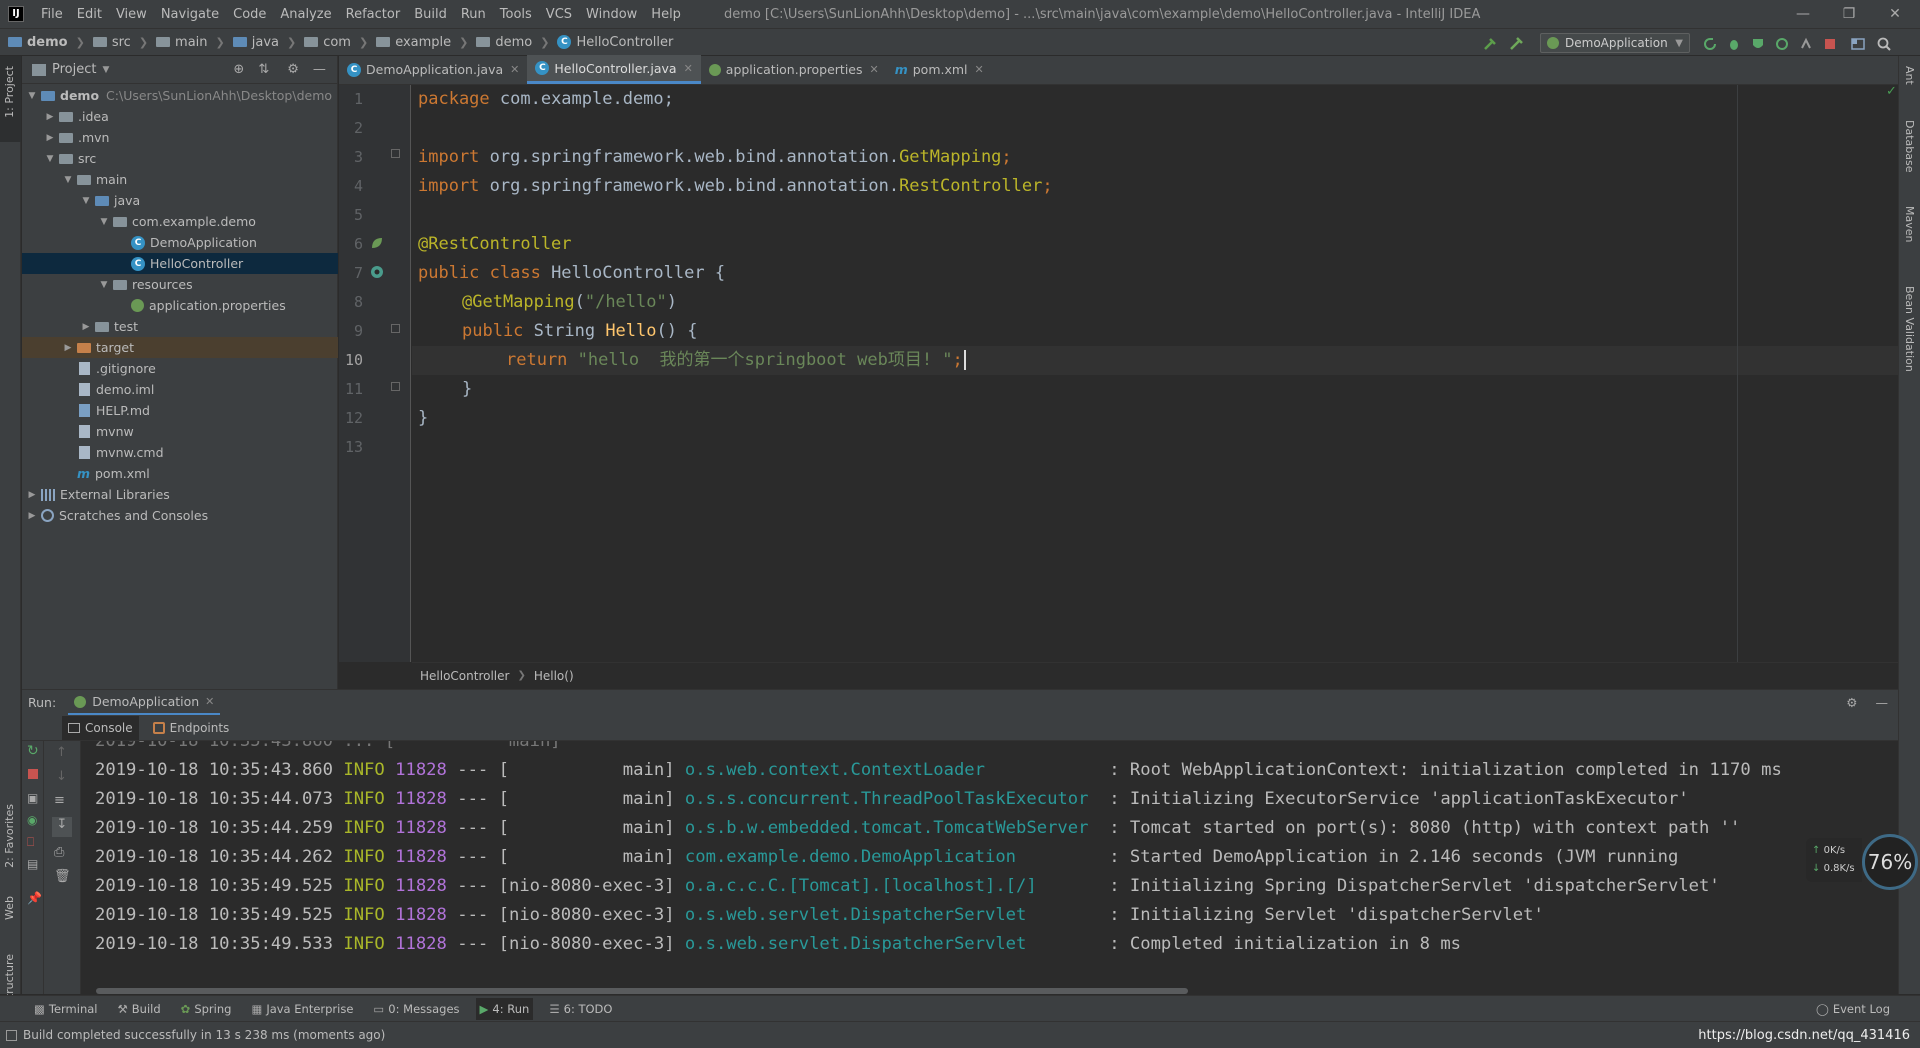 The image size is (1920, 1048). I want to click on run-configuration-select: DemoApplication ▼, so click(1615, 43).